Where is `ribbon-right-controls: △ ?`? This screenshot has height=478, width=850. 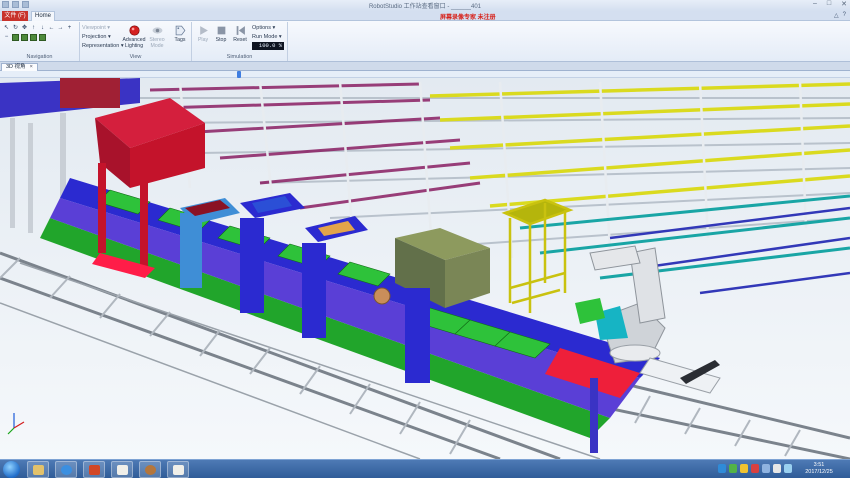 ribbon-right-controls: △ ? is located at coordinates (840, 15).